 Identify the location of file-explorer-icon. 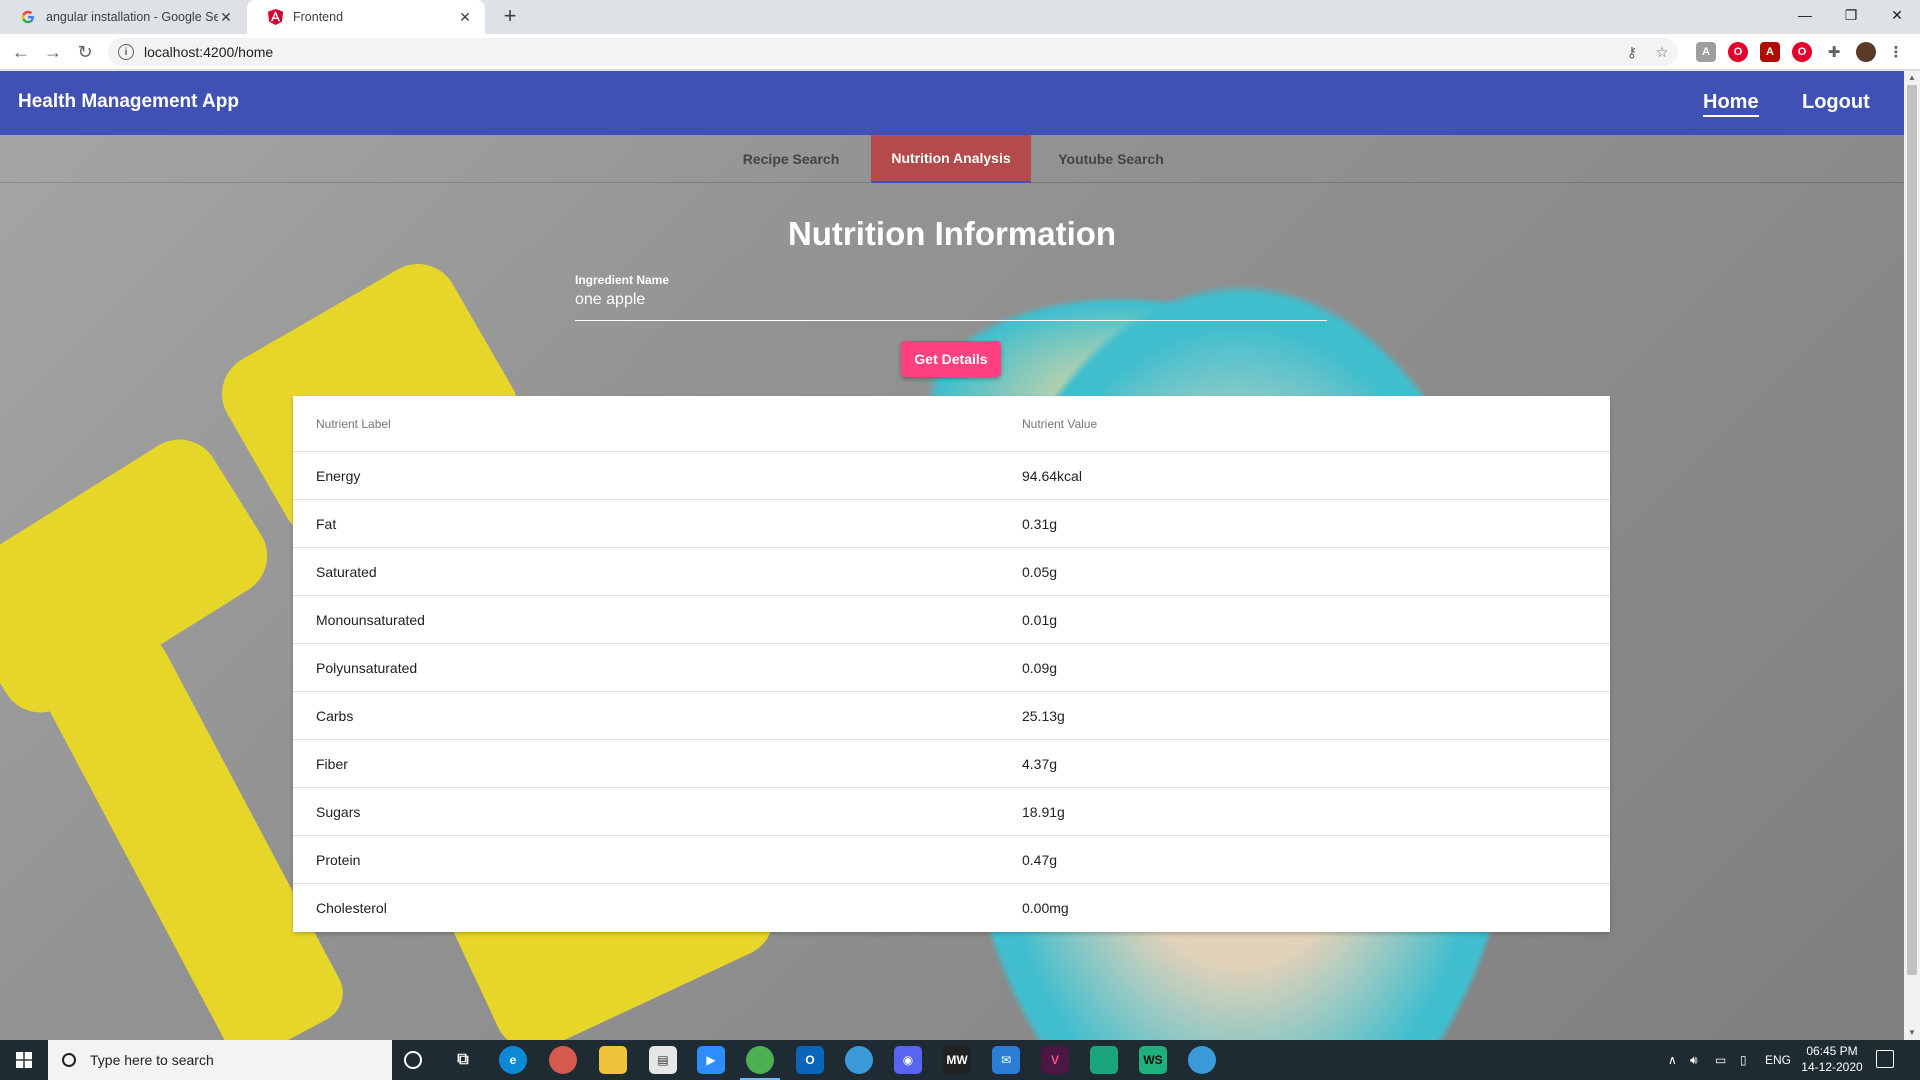
(613, 1060).